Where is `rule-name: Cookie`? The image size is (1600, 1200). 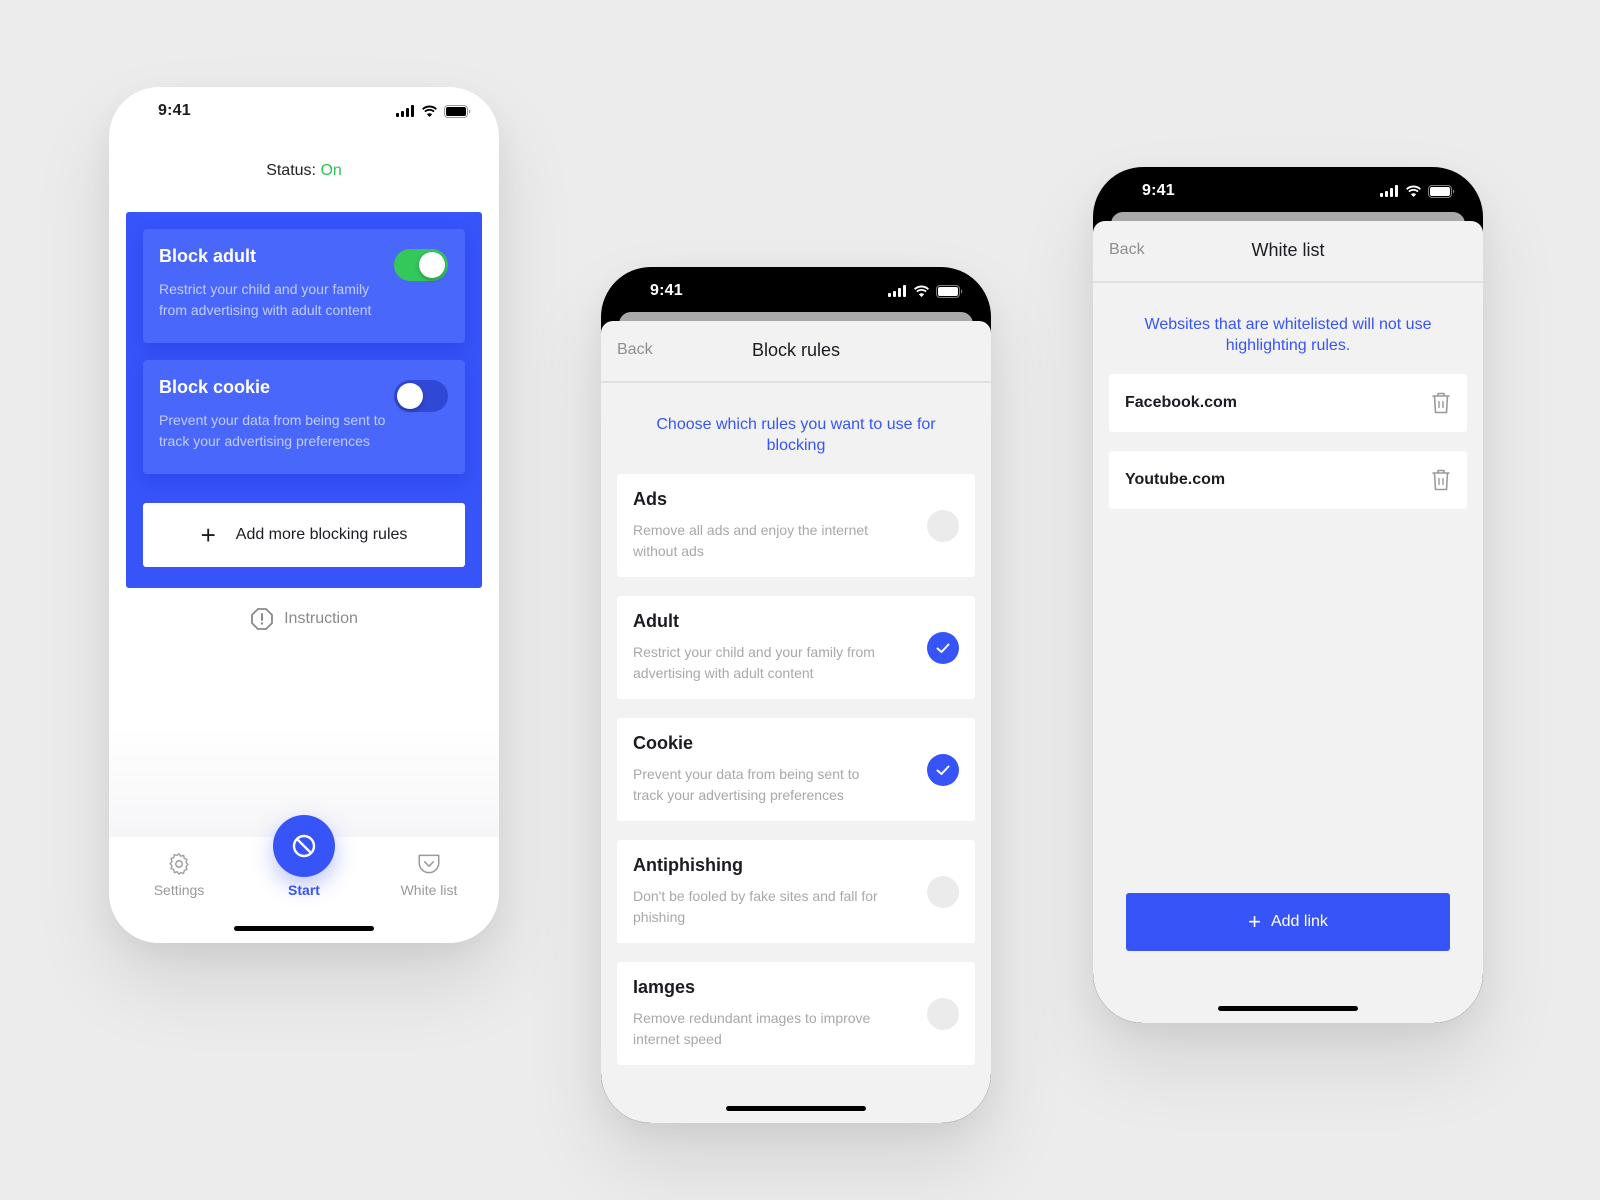 rule-name: Cookie is located at coordinates (663, 743).